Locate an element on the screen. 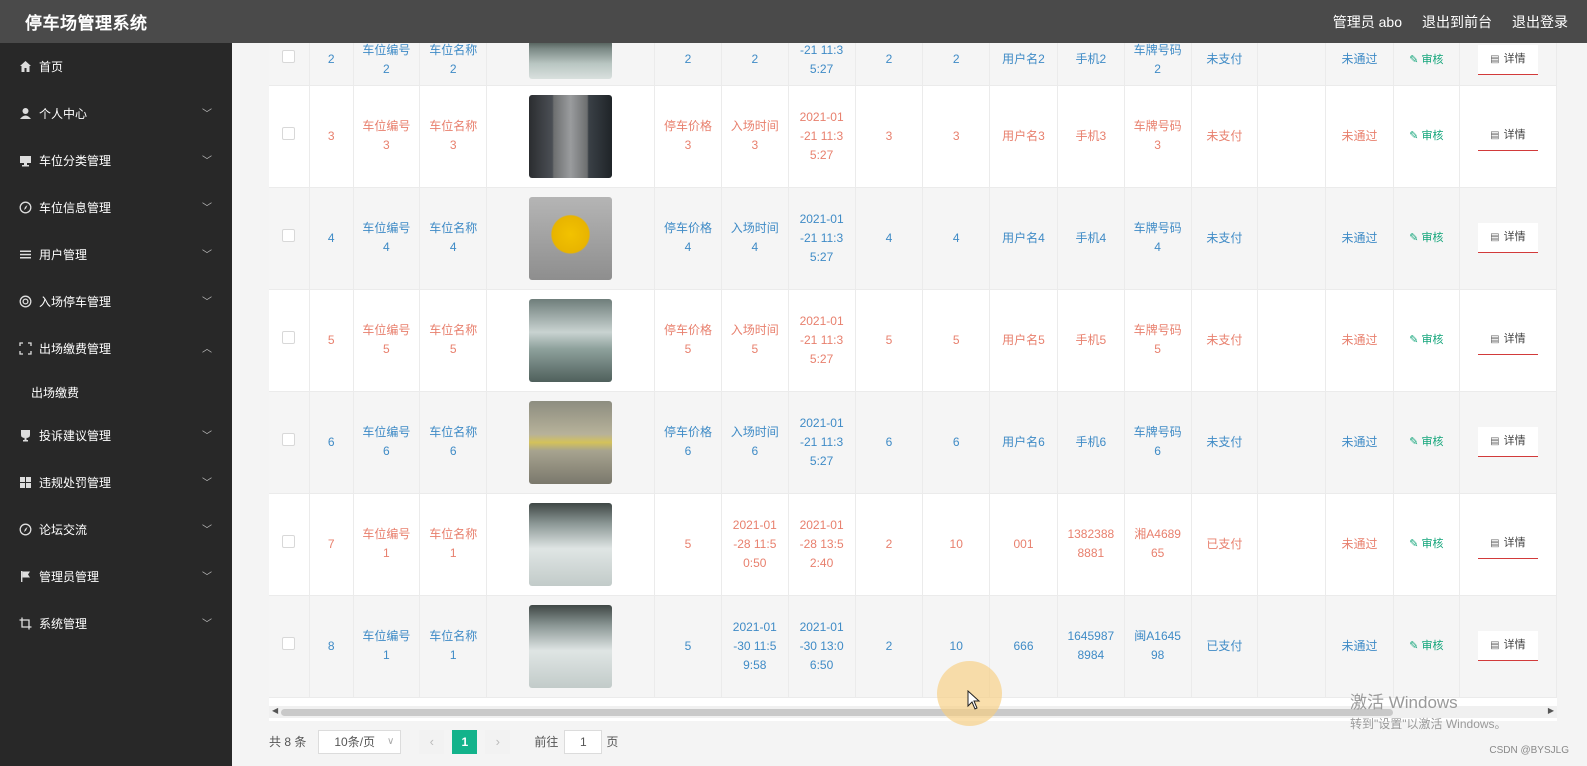  next-page-button: › is located at coordinates (498, 741).